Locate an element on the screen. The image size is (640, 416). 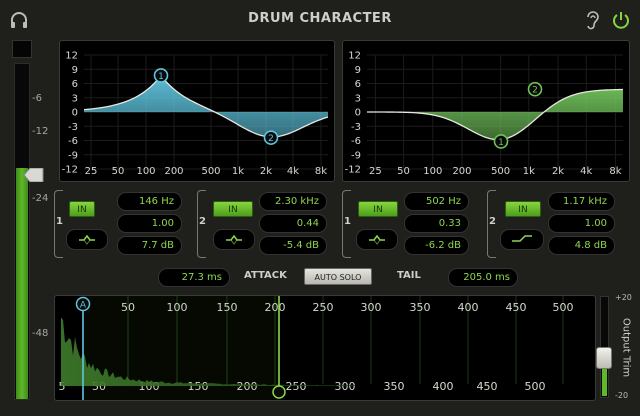
band-gain-field: -5.4 dB is located at coordinates (293, 245).